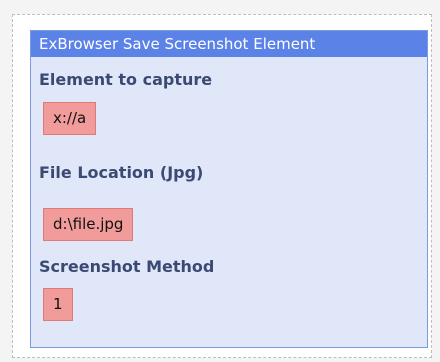  What do you see at coordinates (126, 79) in the screenshot?
I see `element-to-capture-label: Element to capture` at bounding box center [126, 79].